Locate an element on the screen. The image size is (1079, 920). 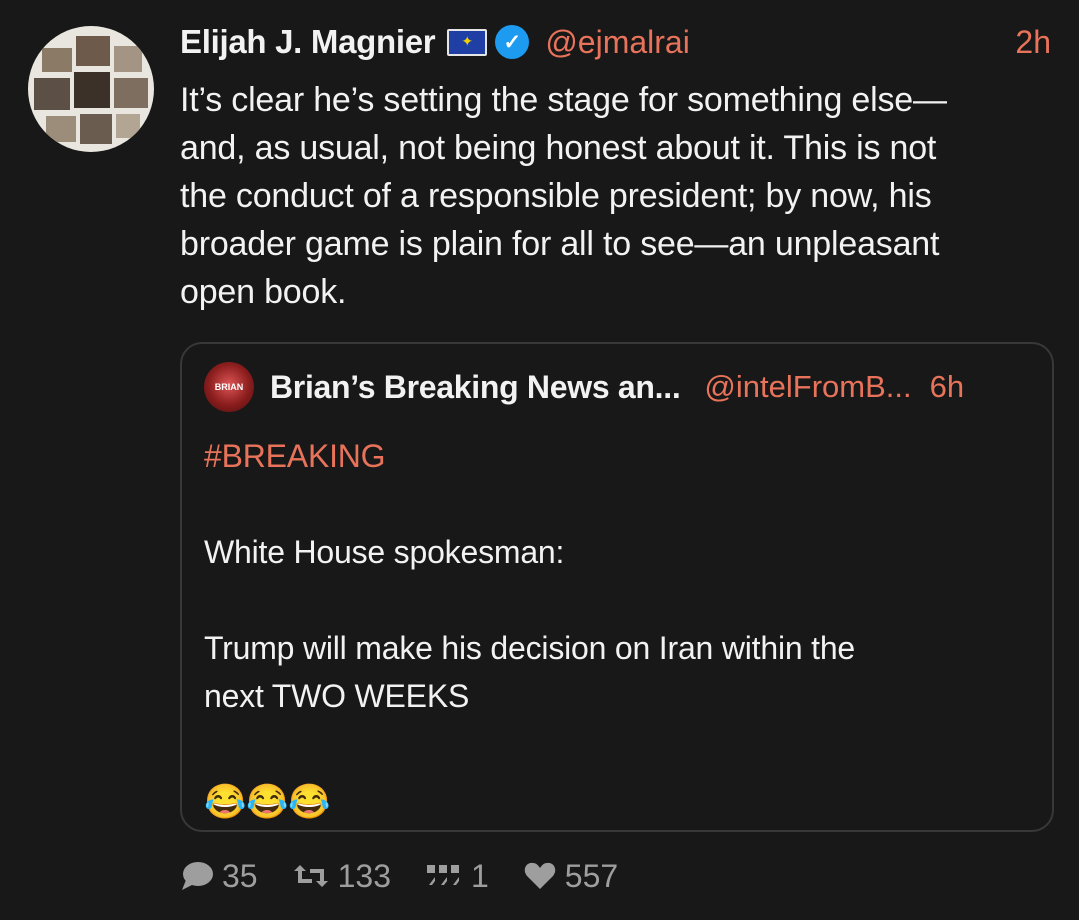
reply-button: 35 is located at coordinates (219, 876).